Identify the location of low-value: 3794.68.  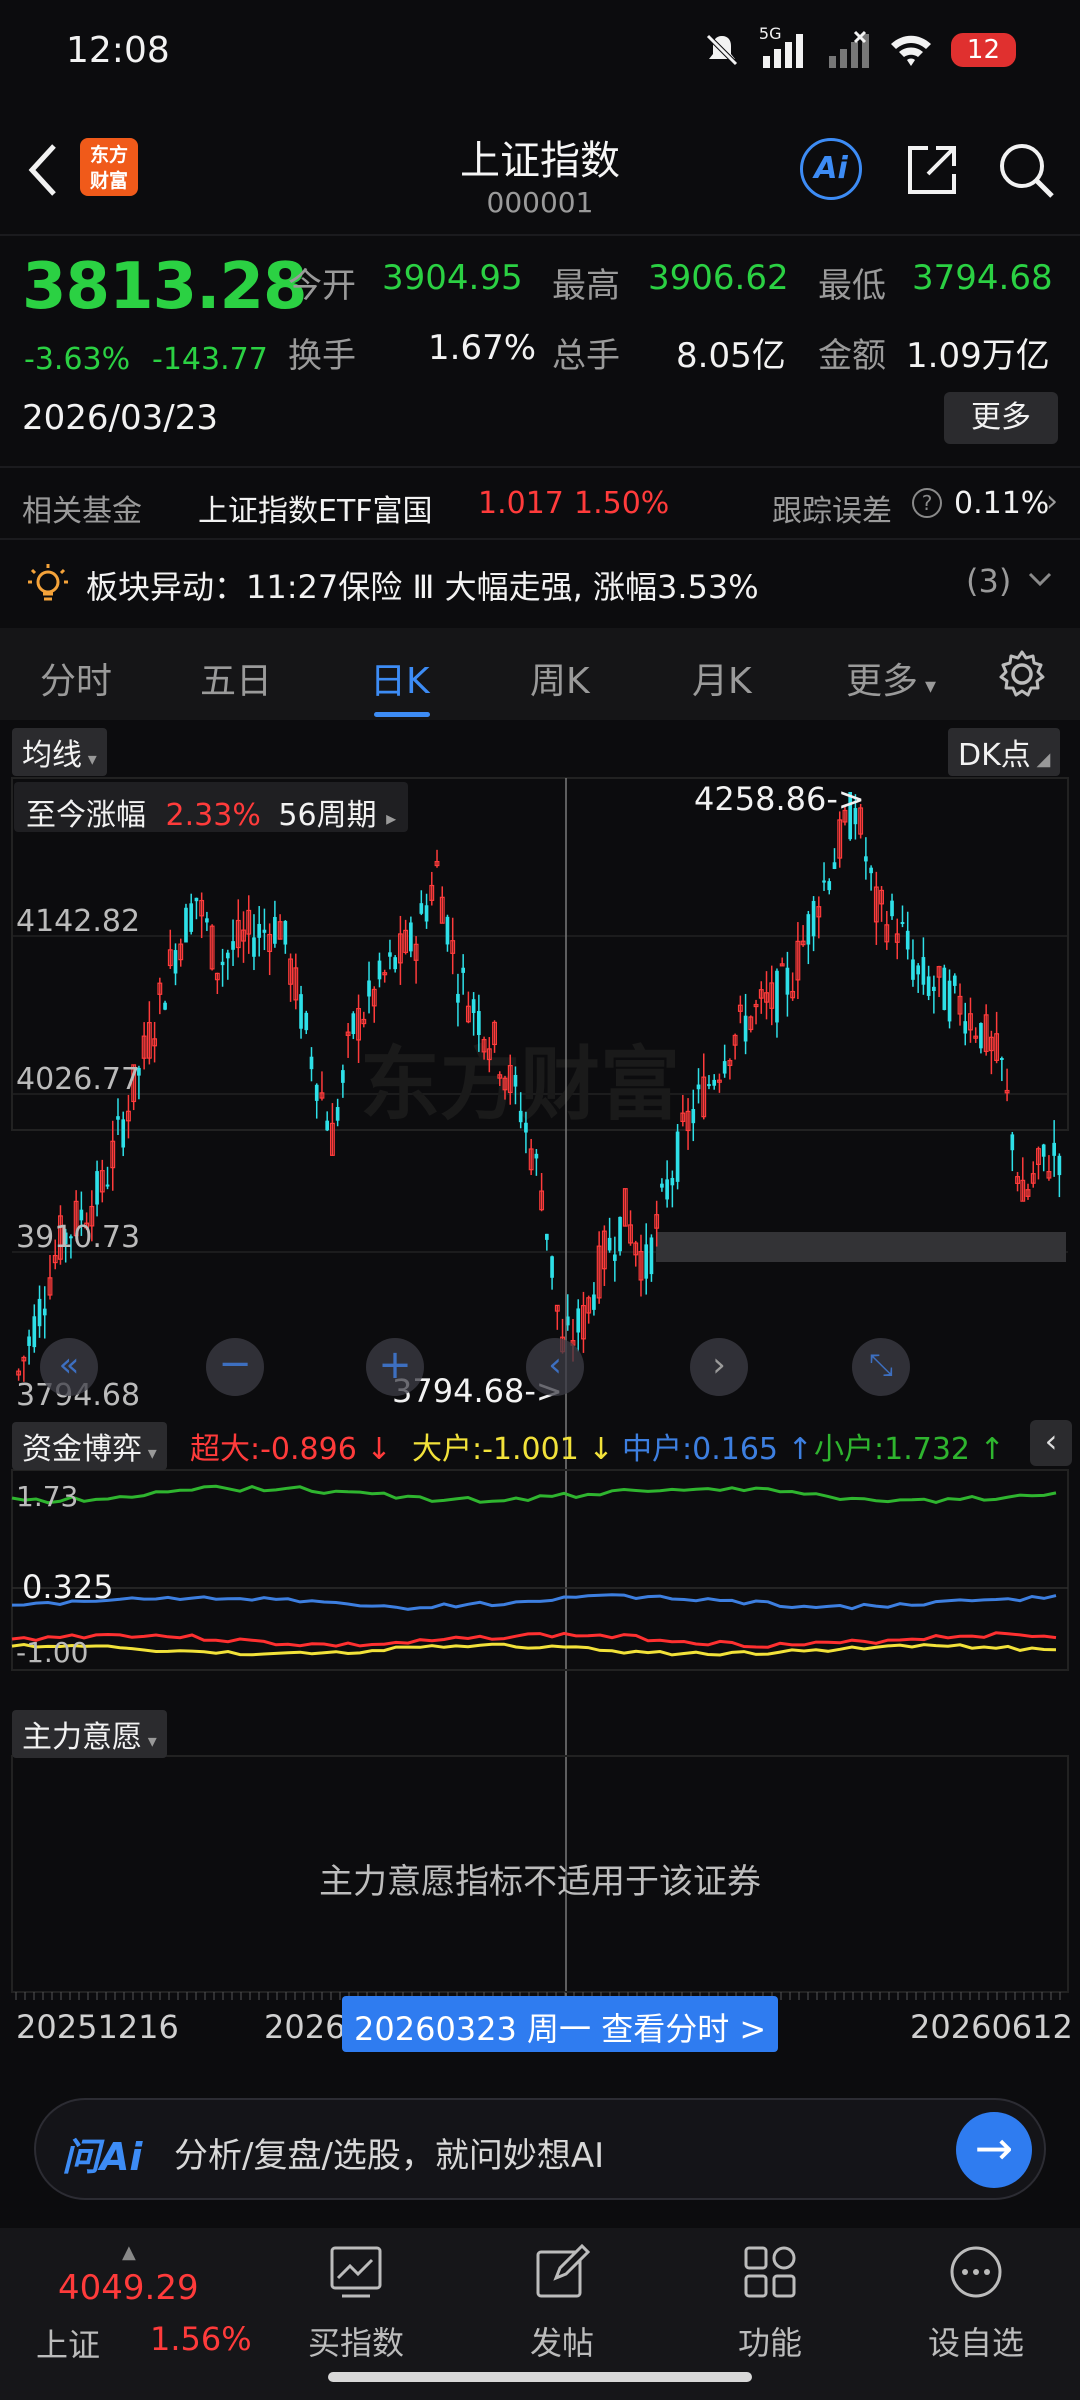
(982, 278).